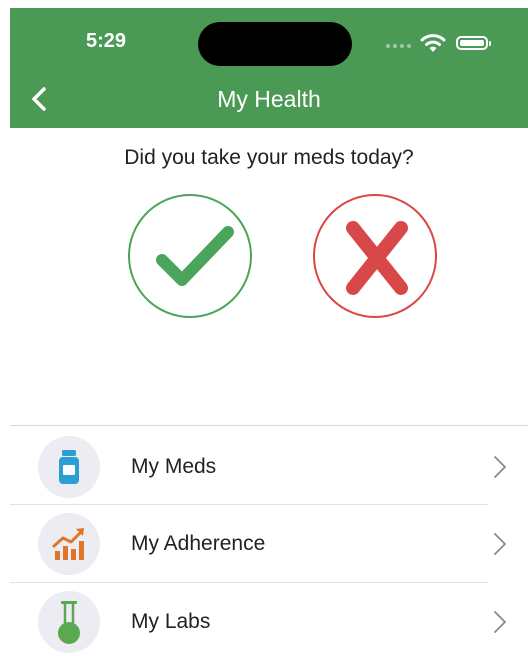 The width and height of the screenshot is (528, 656). Describe the element at coordinates (433, 43) in the screenshot. I see `wifi-icon` at that location.